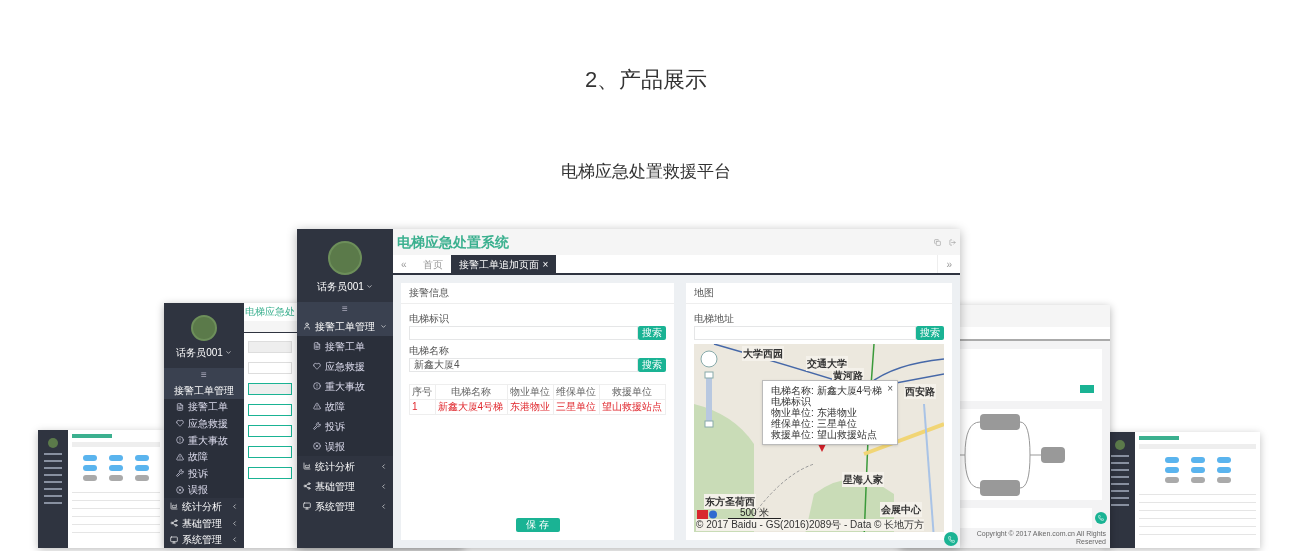 The height and width of the screenshot is (551, 1292). What do you see at coordinates (453, 242) in the screenshot?
I see `app-title: 电梯应急处置系统` at bounding box center [453, 242].